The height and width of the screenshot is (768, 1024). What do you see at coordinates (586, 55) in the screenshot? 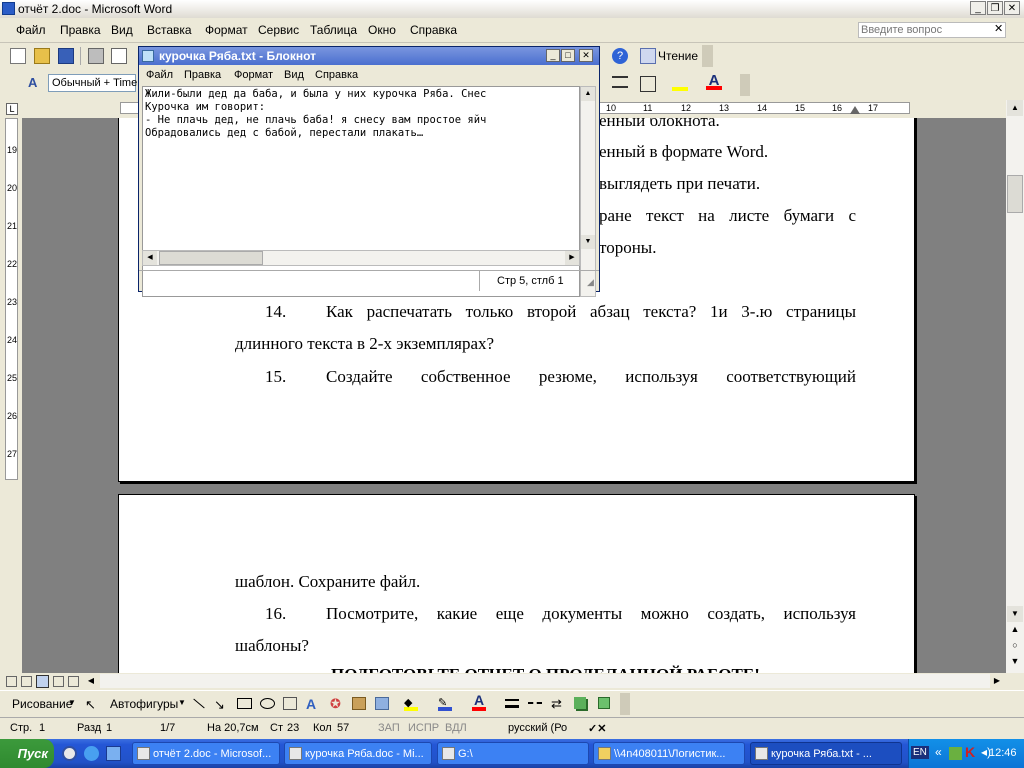
I see `notepad-close-button: ✕` at bounding box center [586, 55].